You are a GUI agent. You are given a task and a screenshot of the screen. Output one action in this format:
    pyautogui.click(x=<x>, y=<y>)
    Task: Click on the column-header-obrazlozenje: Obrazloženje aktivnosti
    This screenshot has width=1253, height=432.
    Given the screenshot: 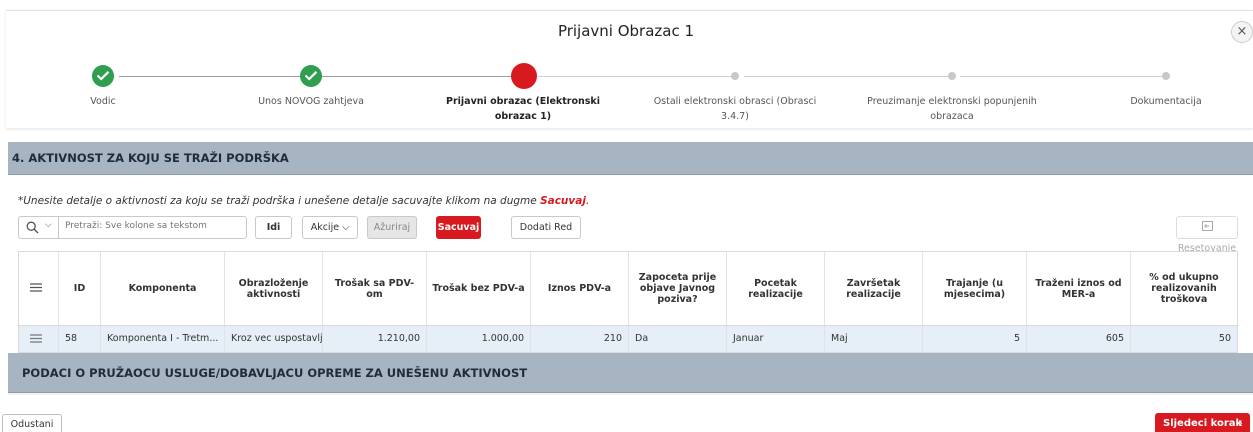 What is the action you would take?
    pyautogui.click(x=274, y=288)
    